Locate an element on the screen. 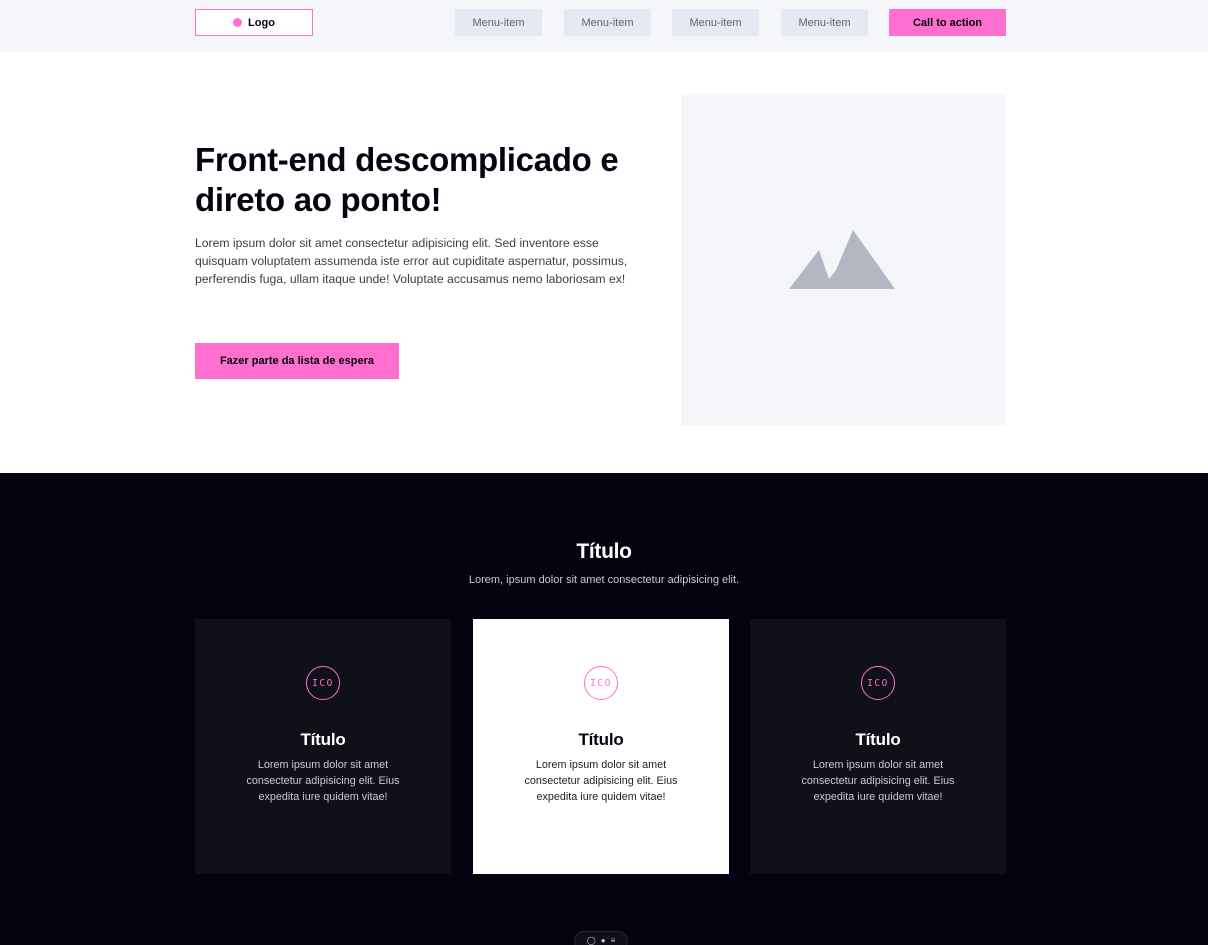 The image size is (1208, 945). chat-icon: ◯ is located at coordinates (591, 941).